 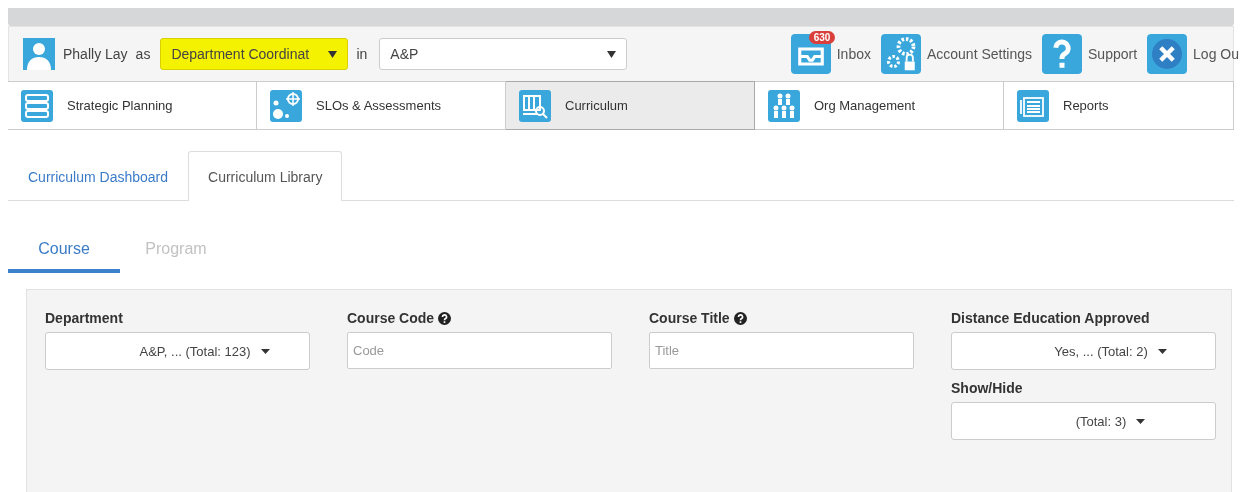 What do you see at coordinates (479, 350) in the screenshot?
I see `input-field: Code` at bounding box center [479, 350].